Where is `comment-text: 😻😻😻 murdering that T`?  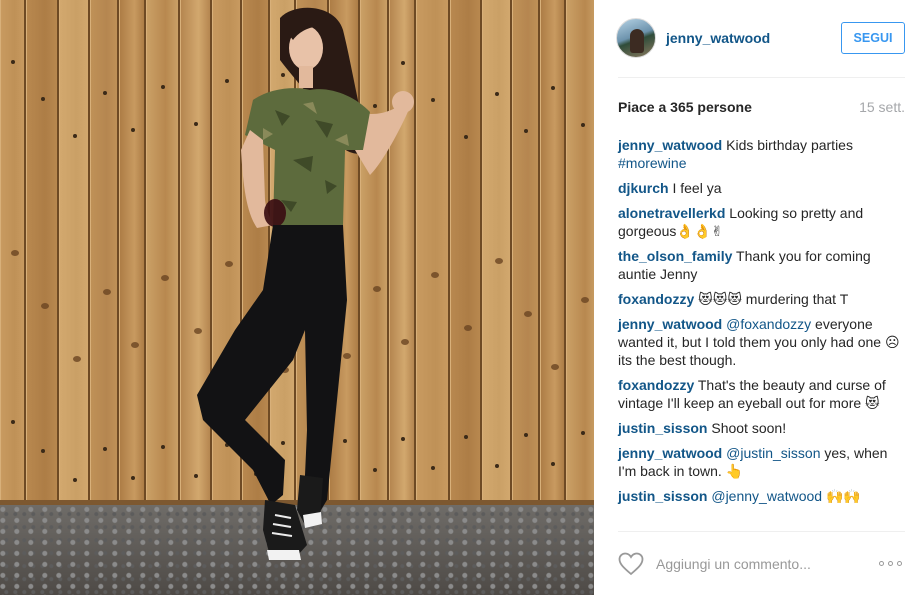
comment-text: 😻😻😻 murdering that T is located at coordinates (773, 299).